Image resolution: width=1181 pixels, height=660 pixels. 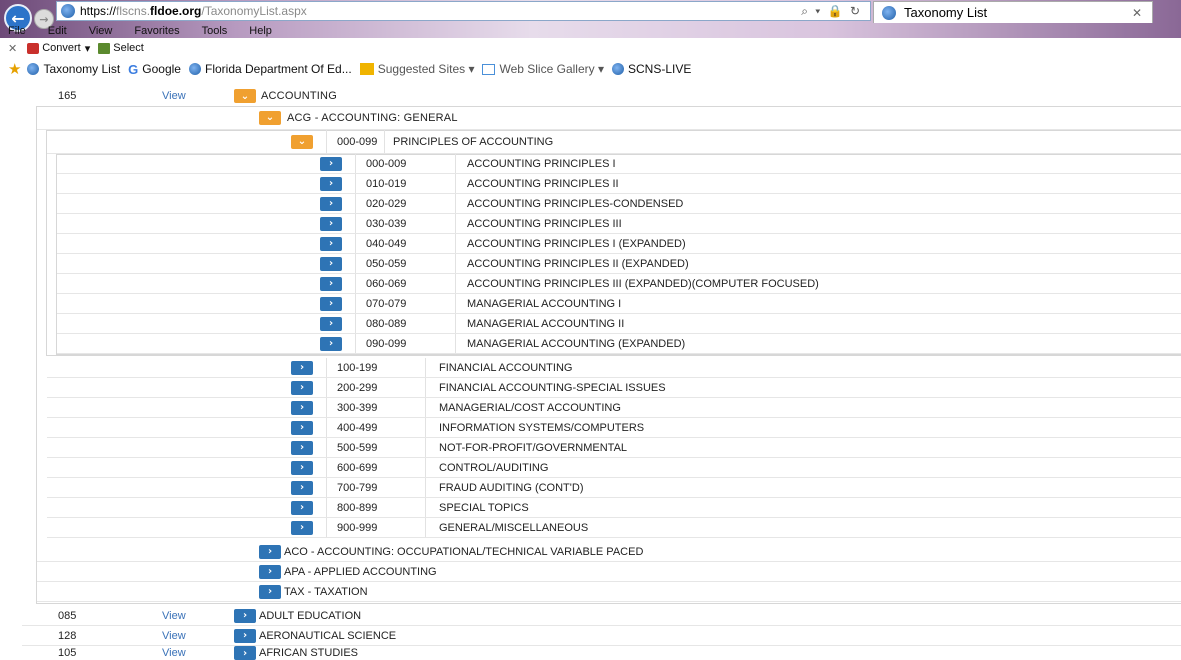 I want to click on menu-file: File, so click(x=17, y=31).